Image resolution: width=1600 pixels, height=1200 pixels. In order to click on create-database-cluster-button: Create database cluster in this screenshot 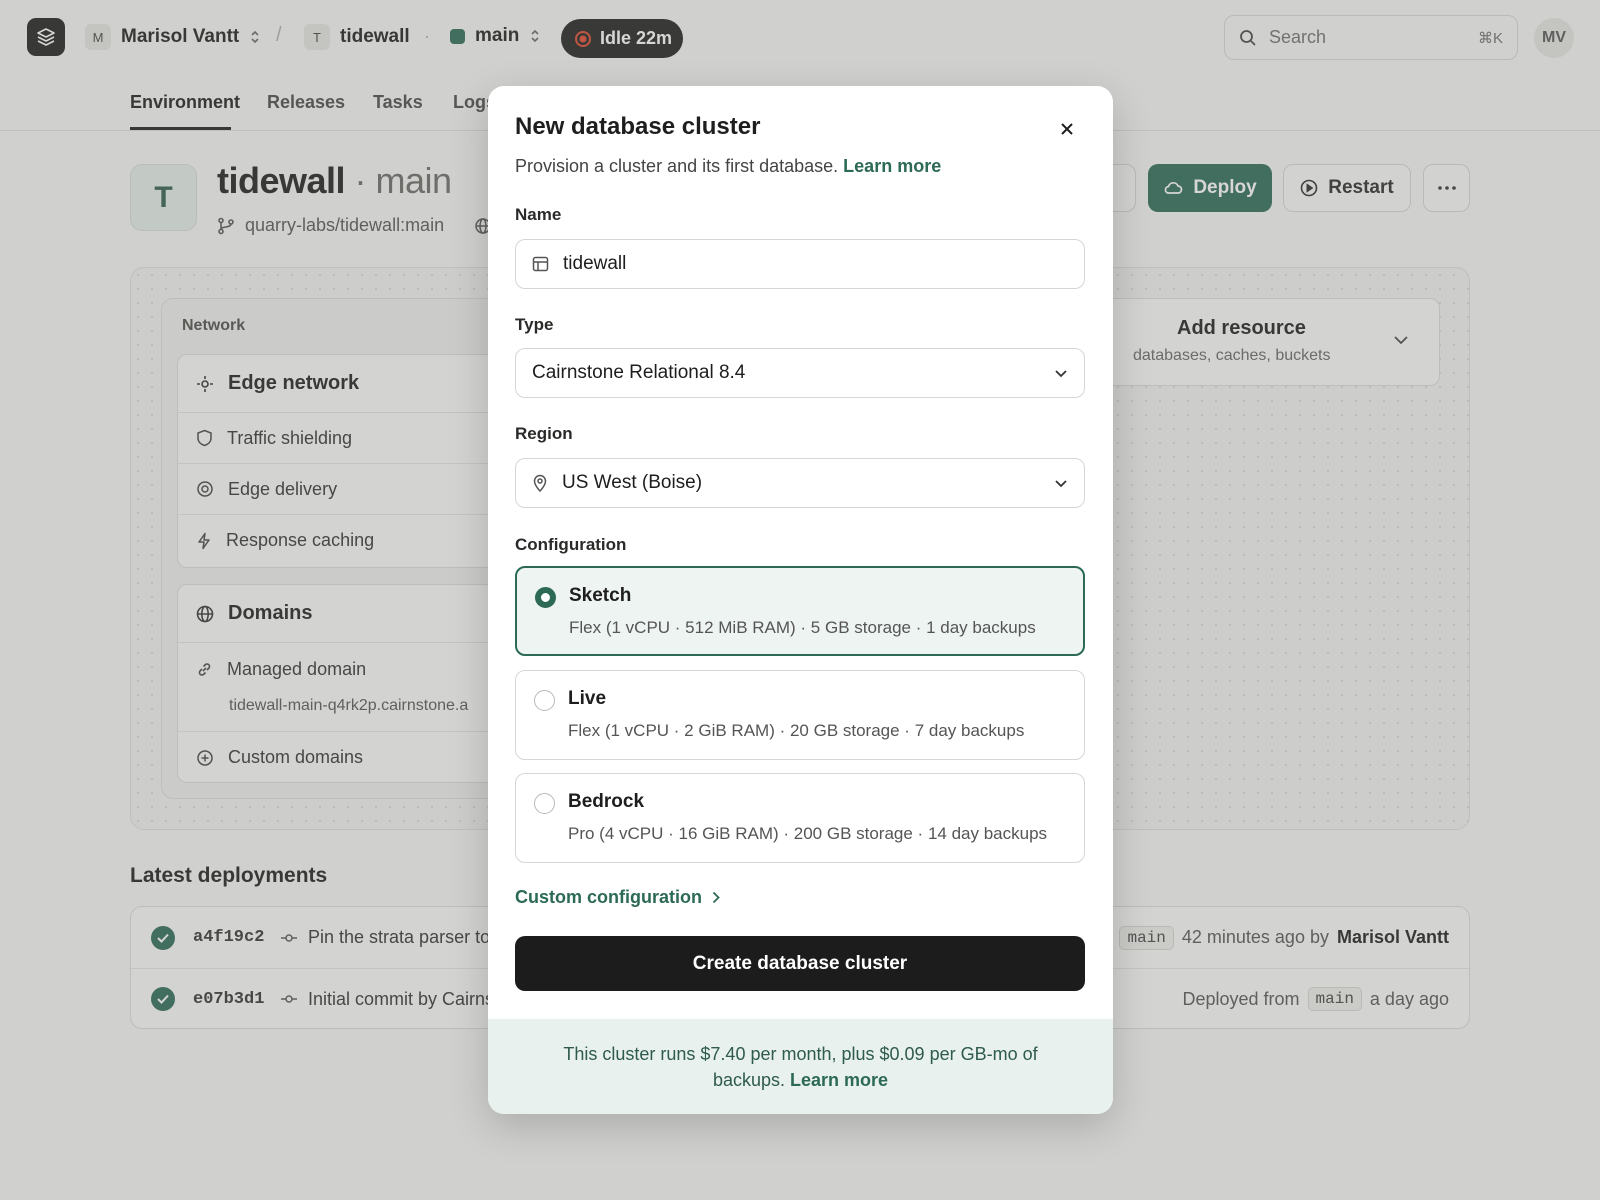, I will do `click(800, 963)`.